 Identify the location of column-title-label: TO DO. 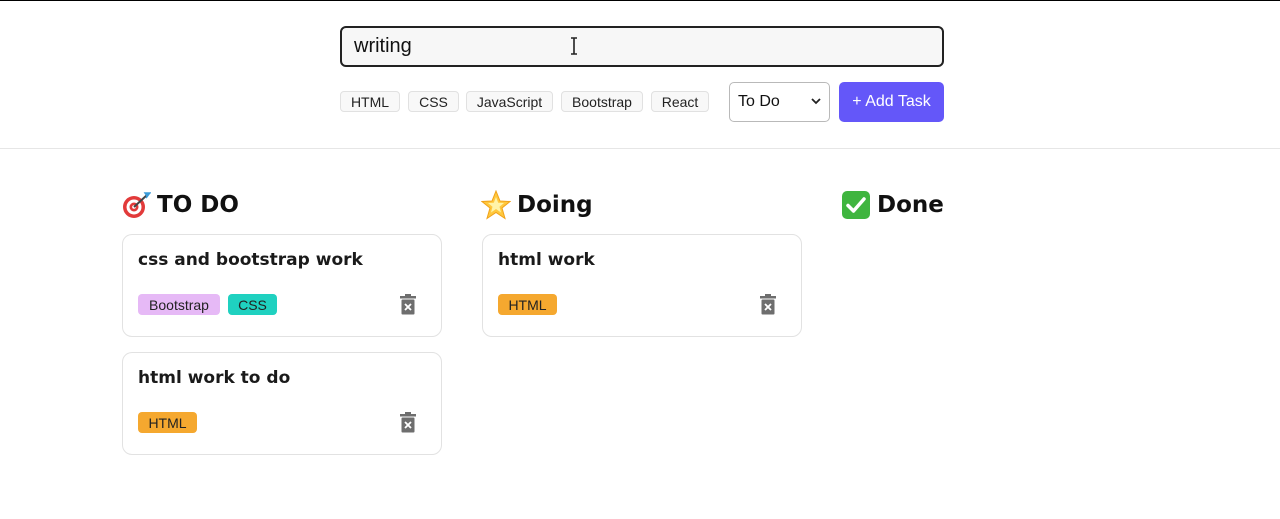
(198, 205).